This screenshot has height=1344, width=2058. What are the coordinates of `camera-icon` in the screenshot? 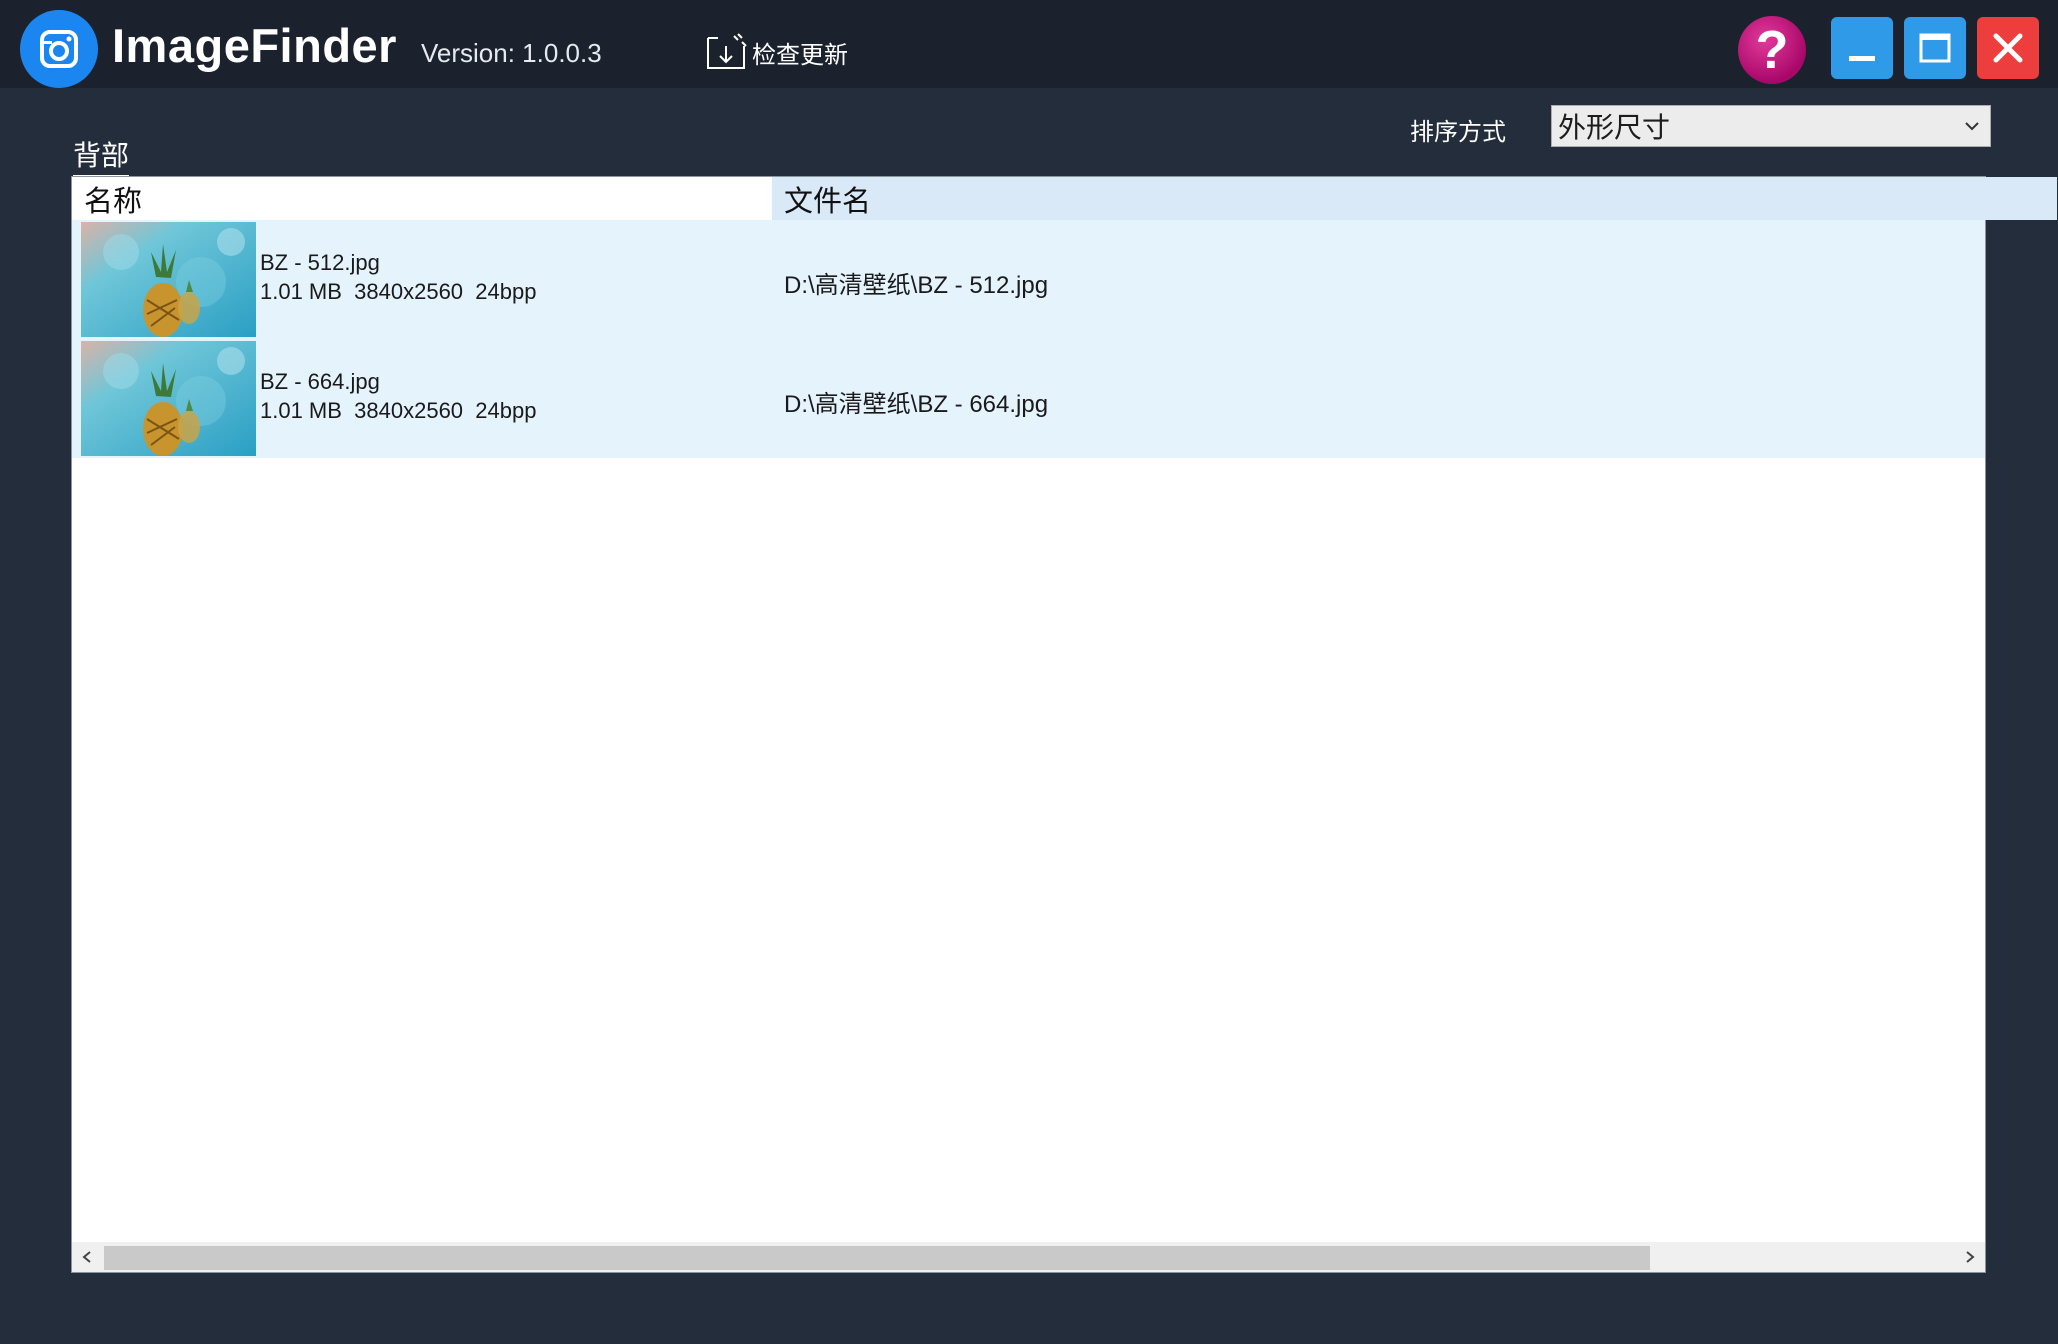 It's located at (59, 49).